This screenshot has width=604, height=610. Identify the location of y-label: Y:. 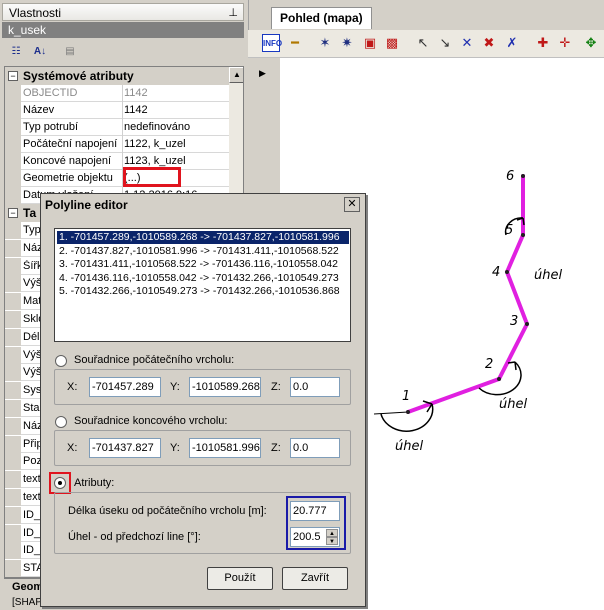
(175, 387).